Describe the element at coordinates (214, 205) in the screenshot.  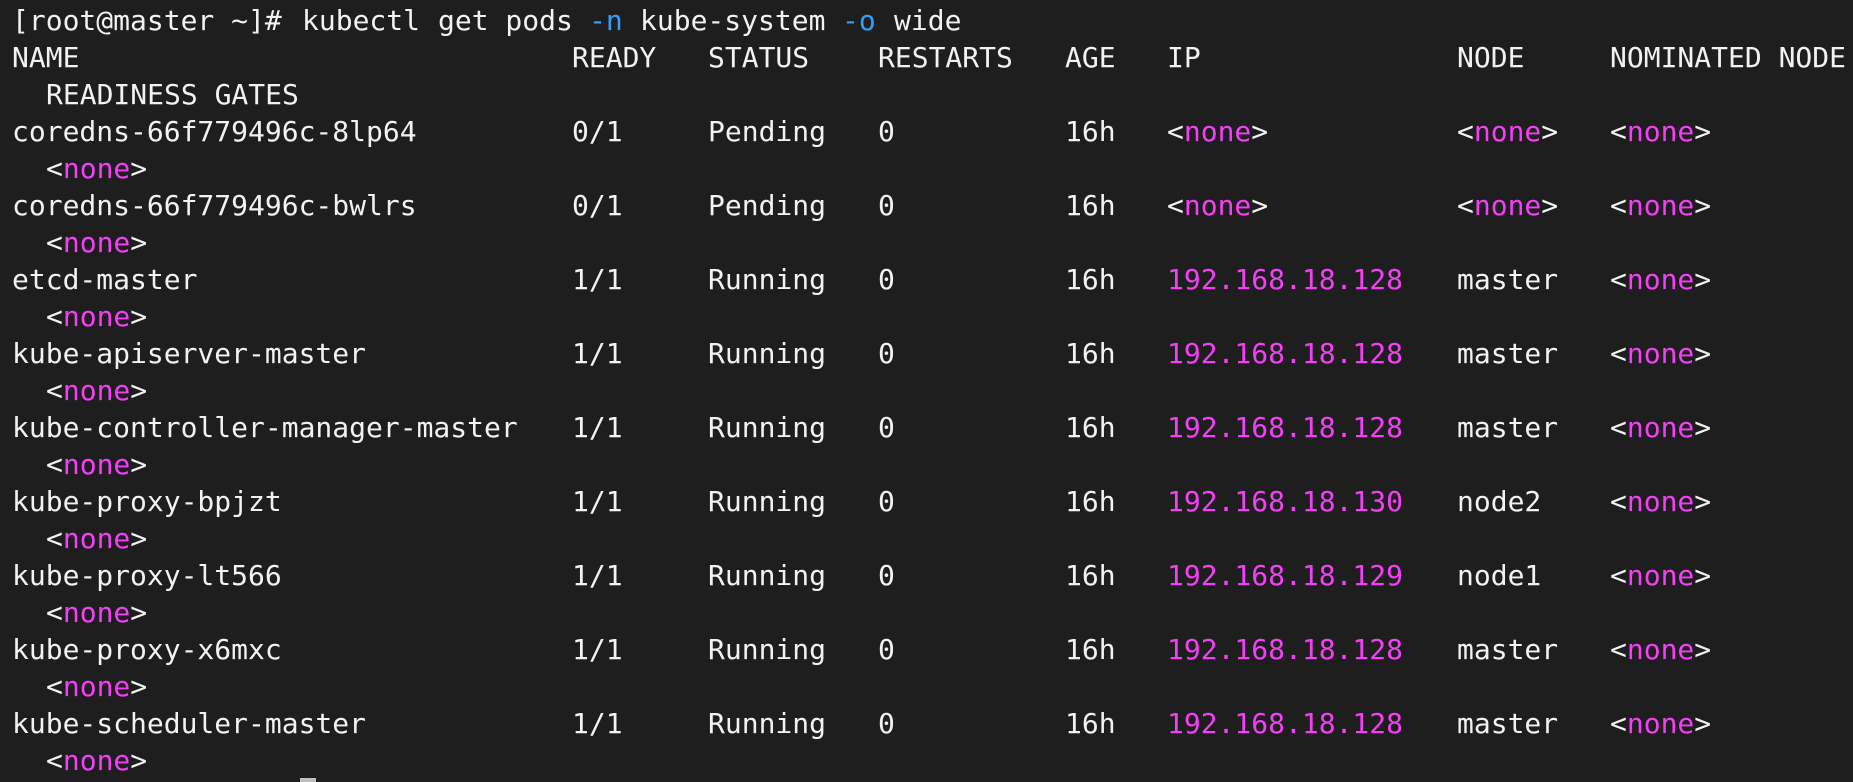
I see `pod-name: coredns-66f779496c-bwlrs` at that location.